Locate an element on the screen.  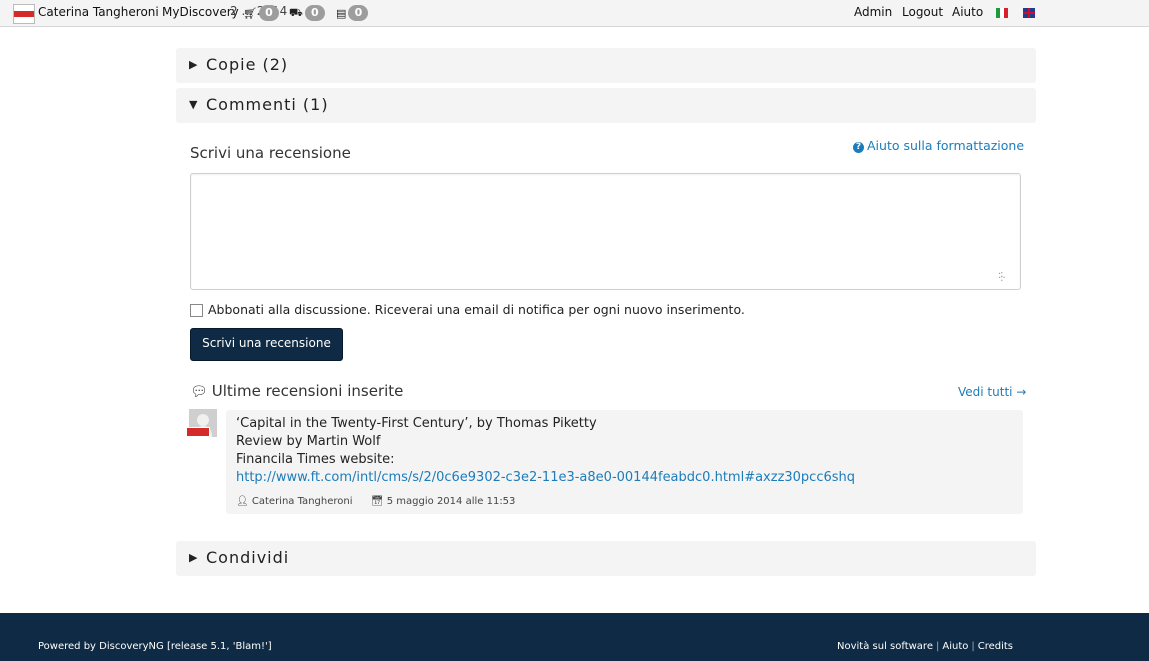
loans-count-badge: 0 is located at coordinates (358, 13).